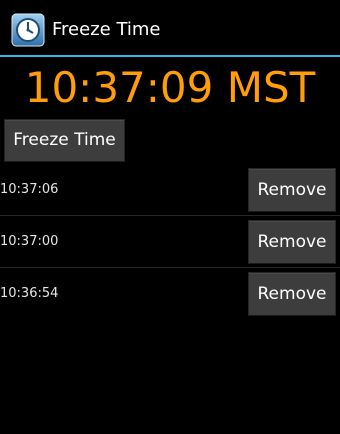 This screenshot has height=434, width=340. Describe the element at coordinates (170, 87) in the screenshot. I see `current-time-display: 10:37:09 MST` at that location.